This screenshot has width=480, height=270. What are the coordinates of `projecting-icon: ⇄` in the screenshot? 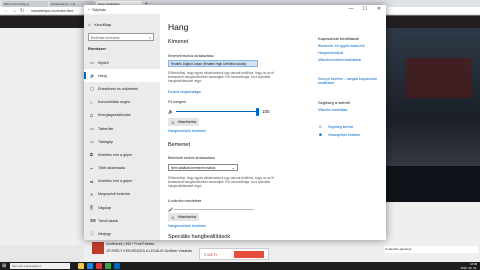 It's located at (92, 181).